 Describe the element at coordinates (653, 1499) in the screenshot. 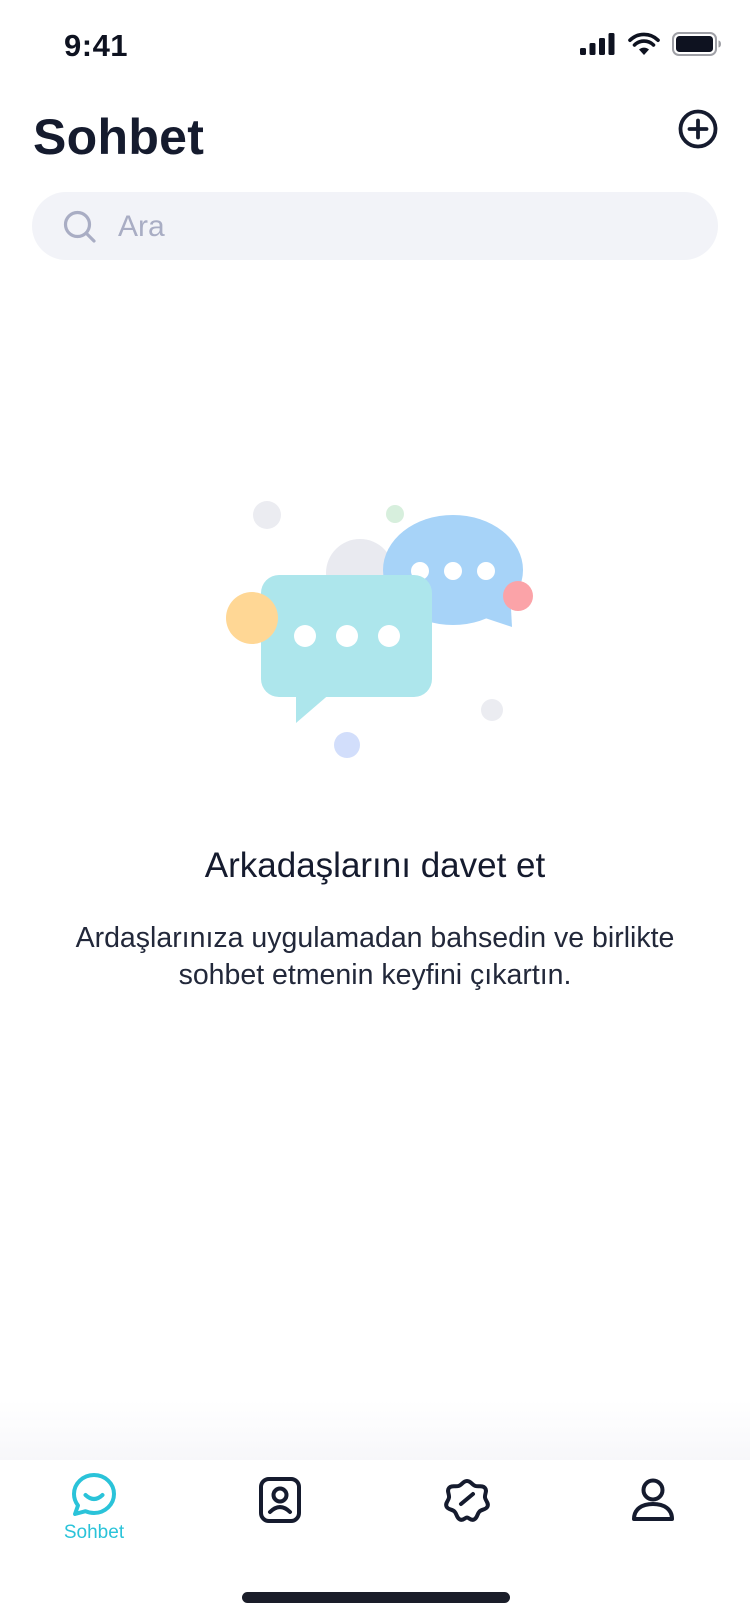

I see `person-icon` at that location.